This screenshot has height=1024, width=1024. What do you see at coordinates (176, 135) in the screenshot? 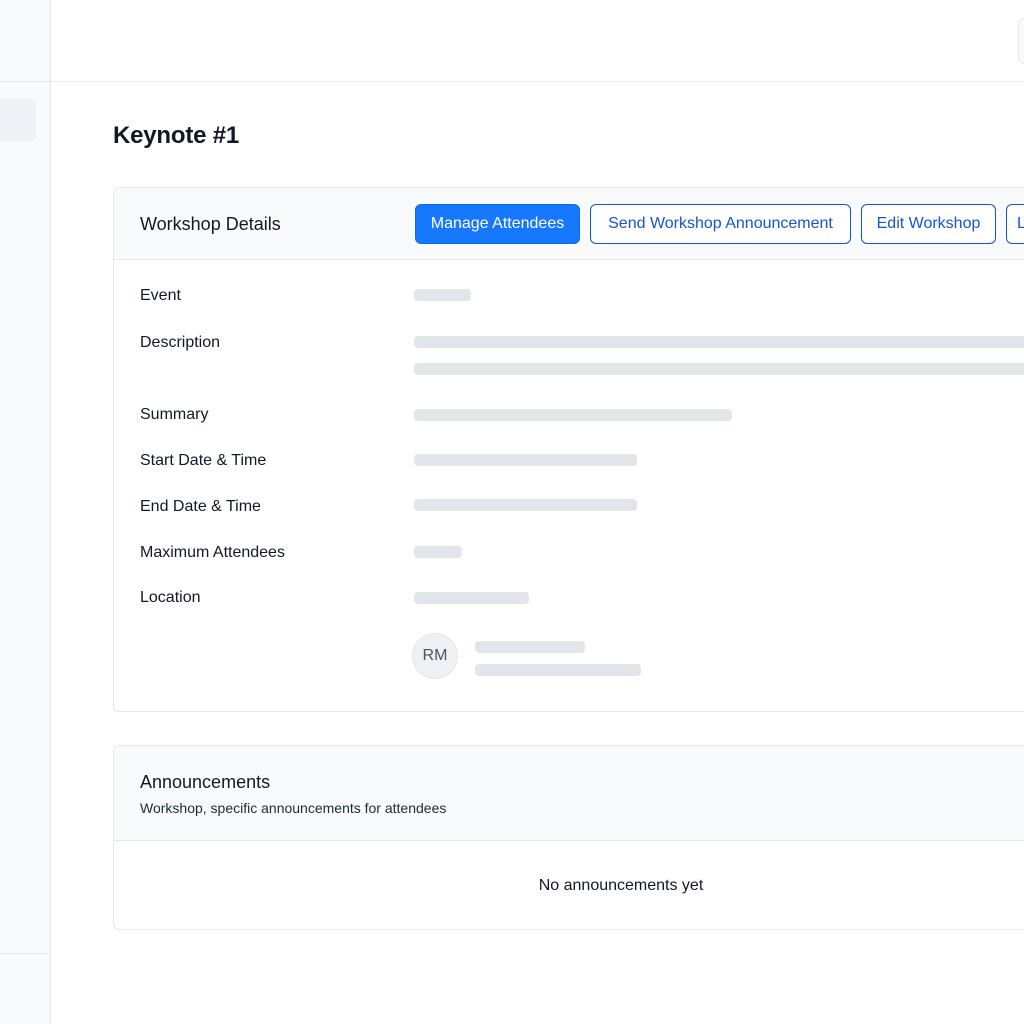
I see `page-title: Keynote #1` at bounding box center [176, 135].